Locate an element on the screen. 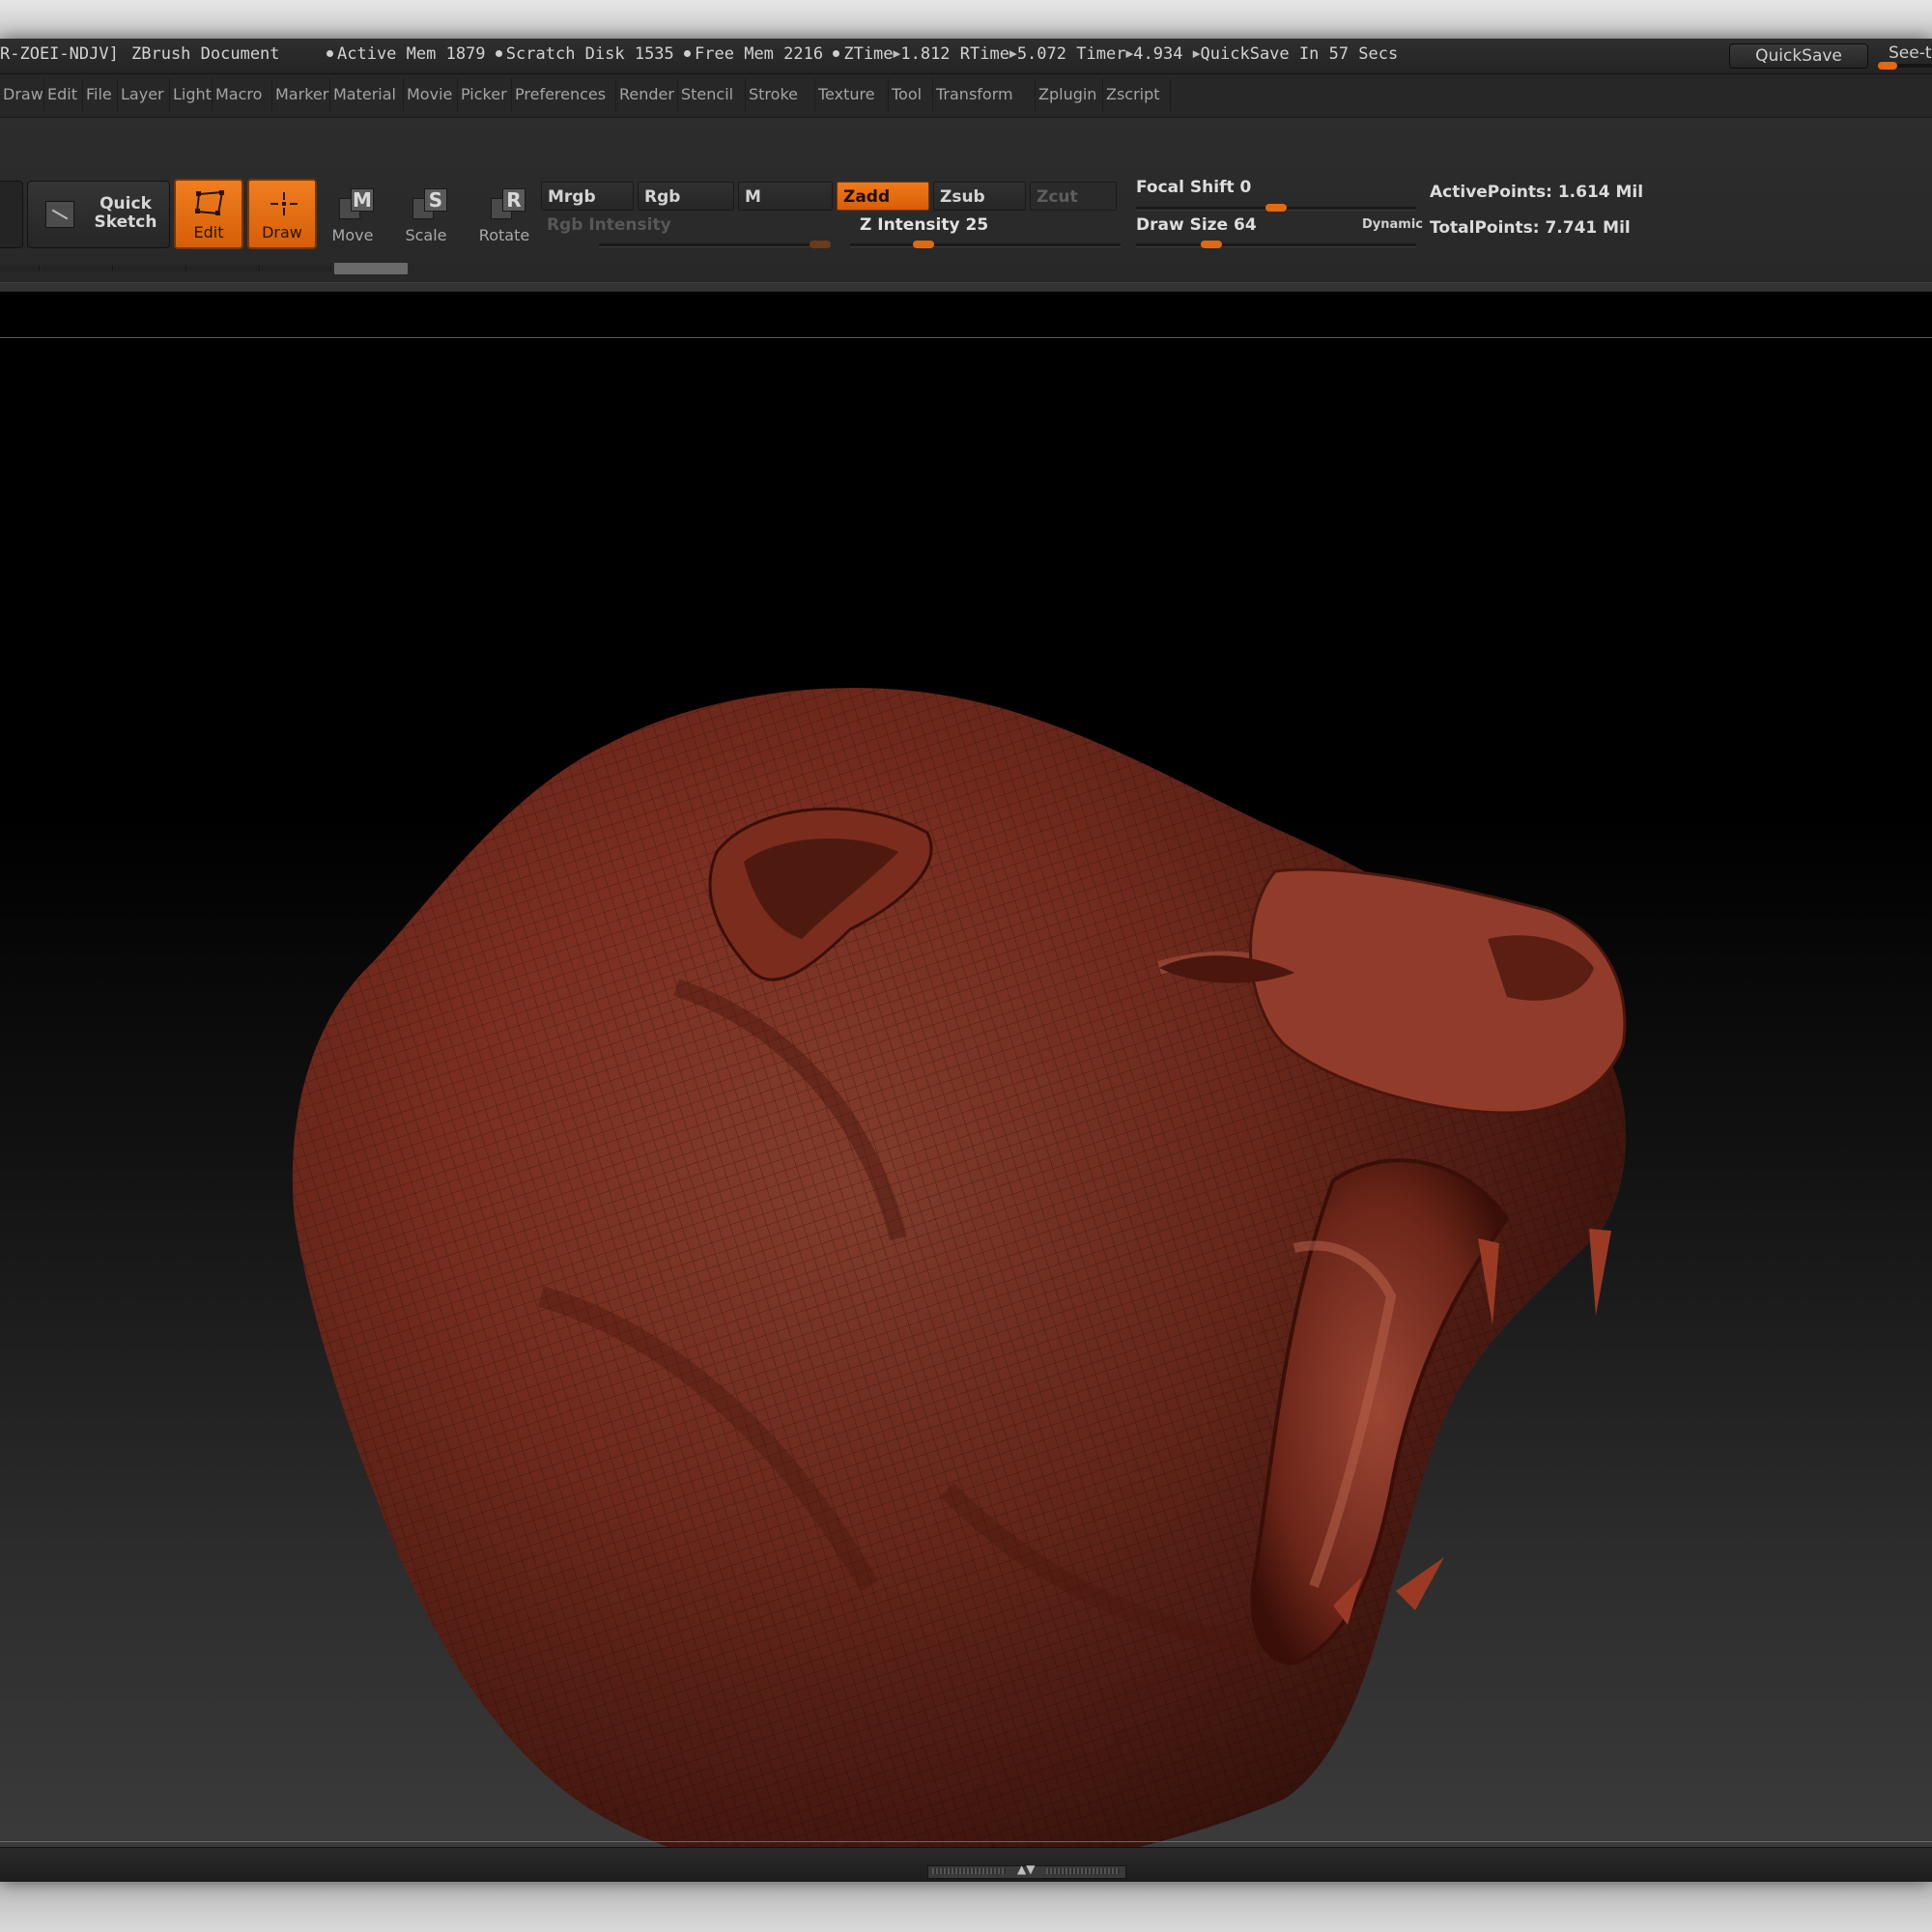 The image size is (1932, 1932). focal-shift-slider is located at coordinates (1276, 208).